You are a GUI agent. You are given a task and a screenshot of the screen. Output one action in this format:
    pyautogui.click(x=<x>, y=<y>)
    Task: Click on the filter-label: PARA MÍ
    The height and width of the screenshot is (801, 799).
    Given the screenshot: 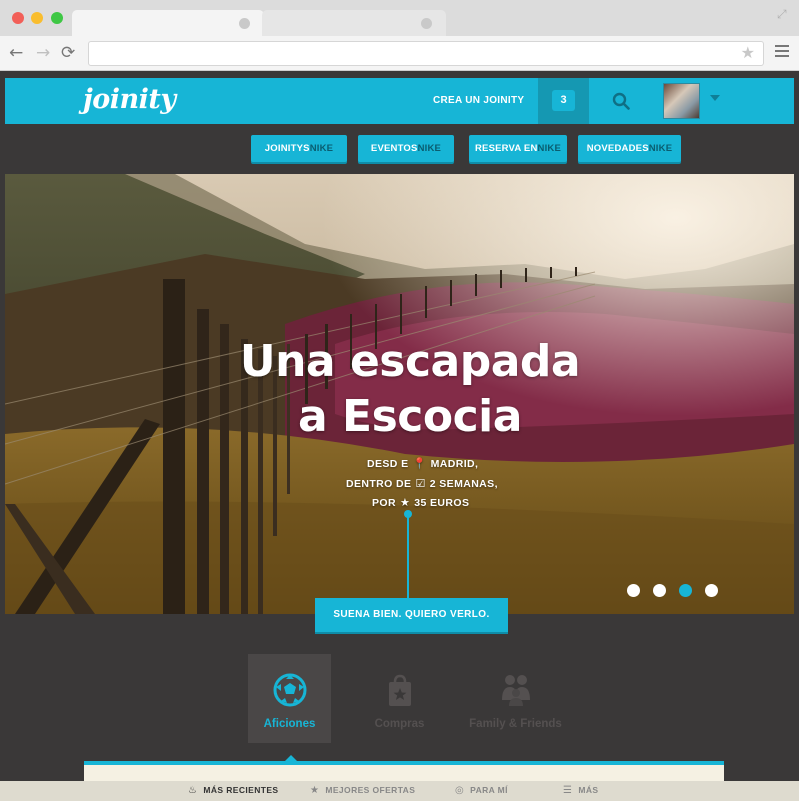 What is the action you would take?
    pyautogui.click(x=489, y=790)
    